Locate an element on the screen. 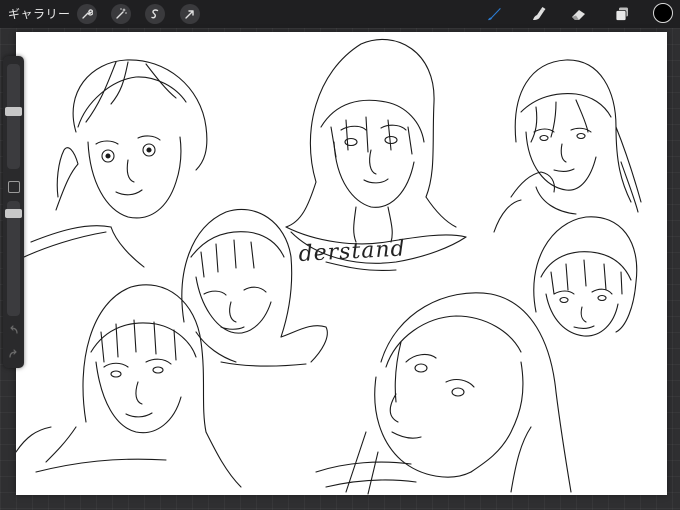 The image size is (680, 510). gallery-button: ギャラリー is located at coordinates (39, 13).